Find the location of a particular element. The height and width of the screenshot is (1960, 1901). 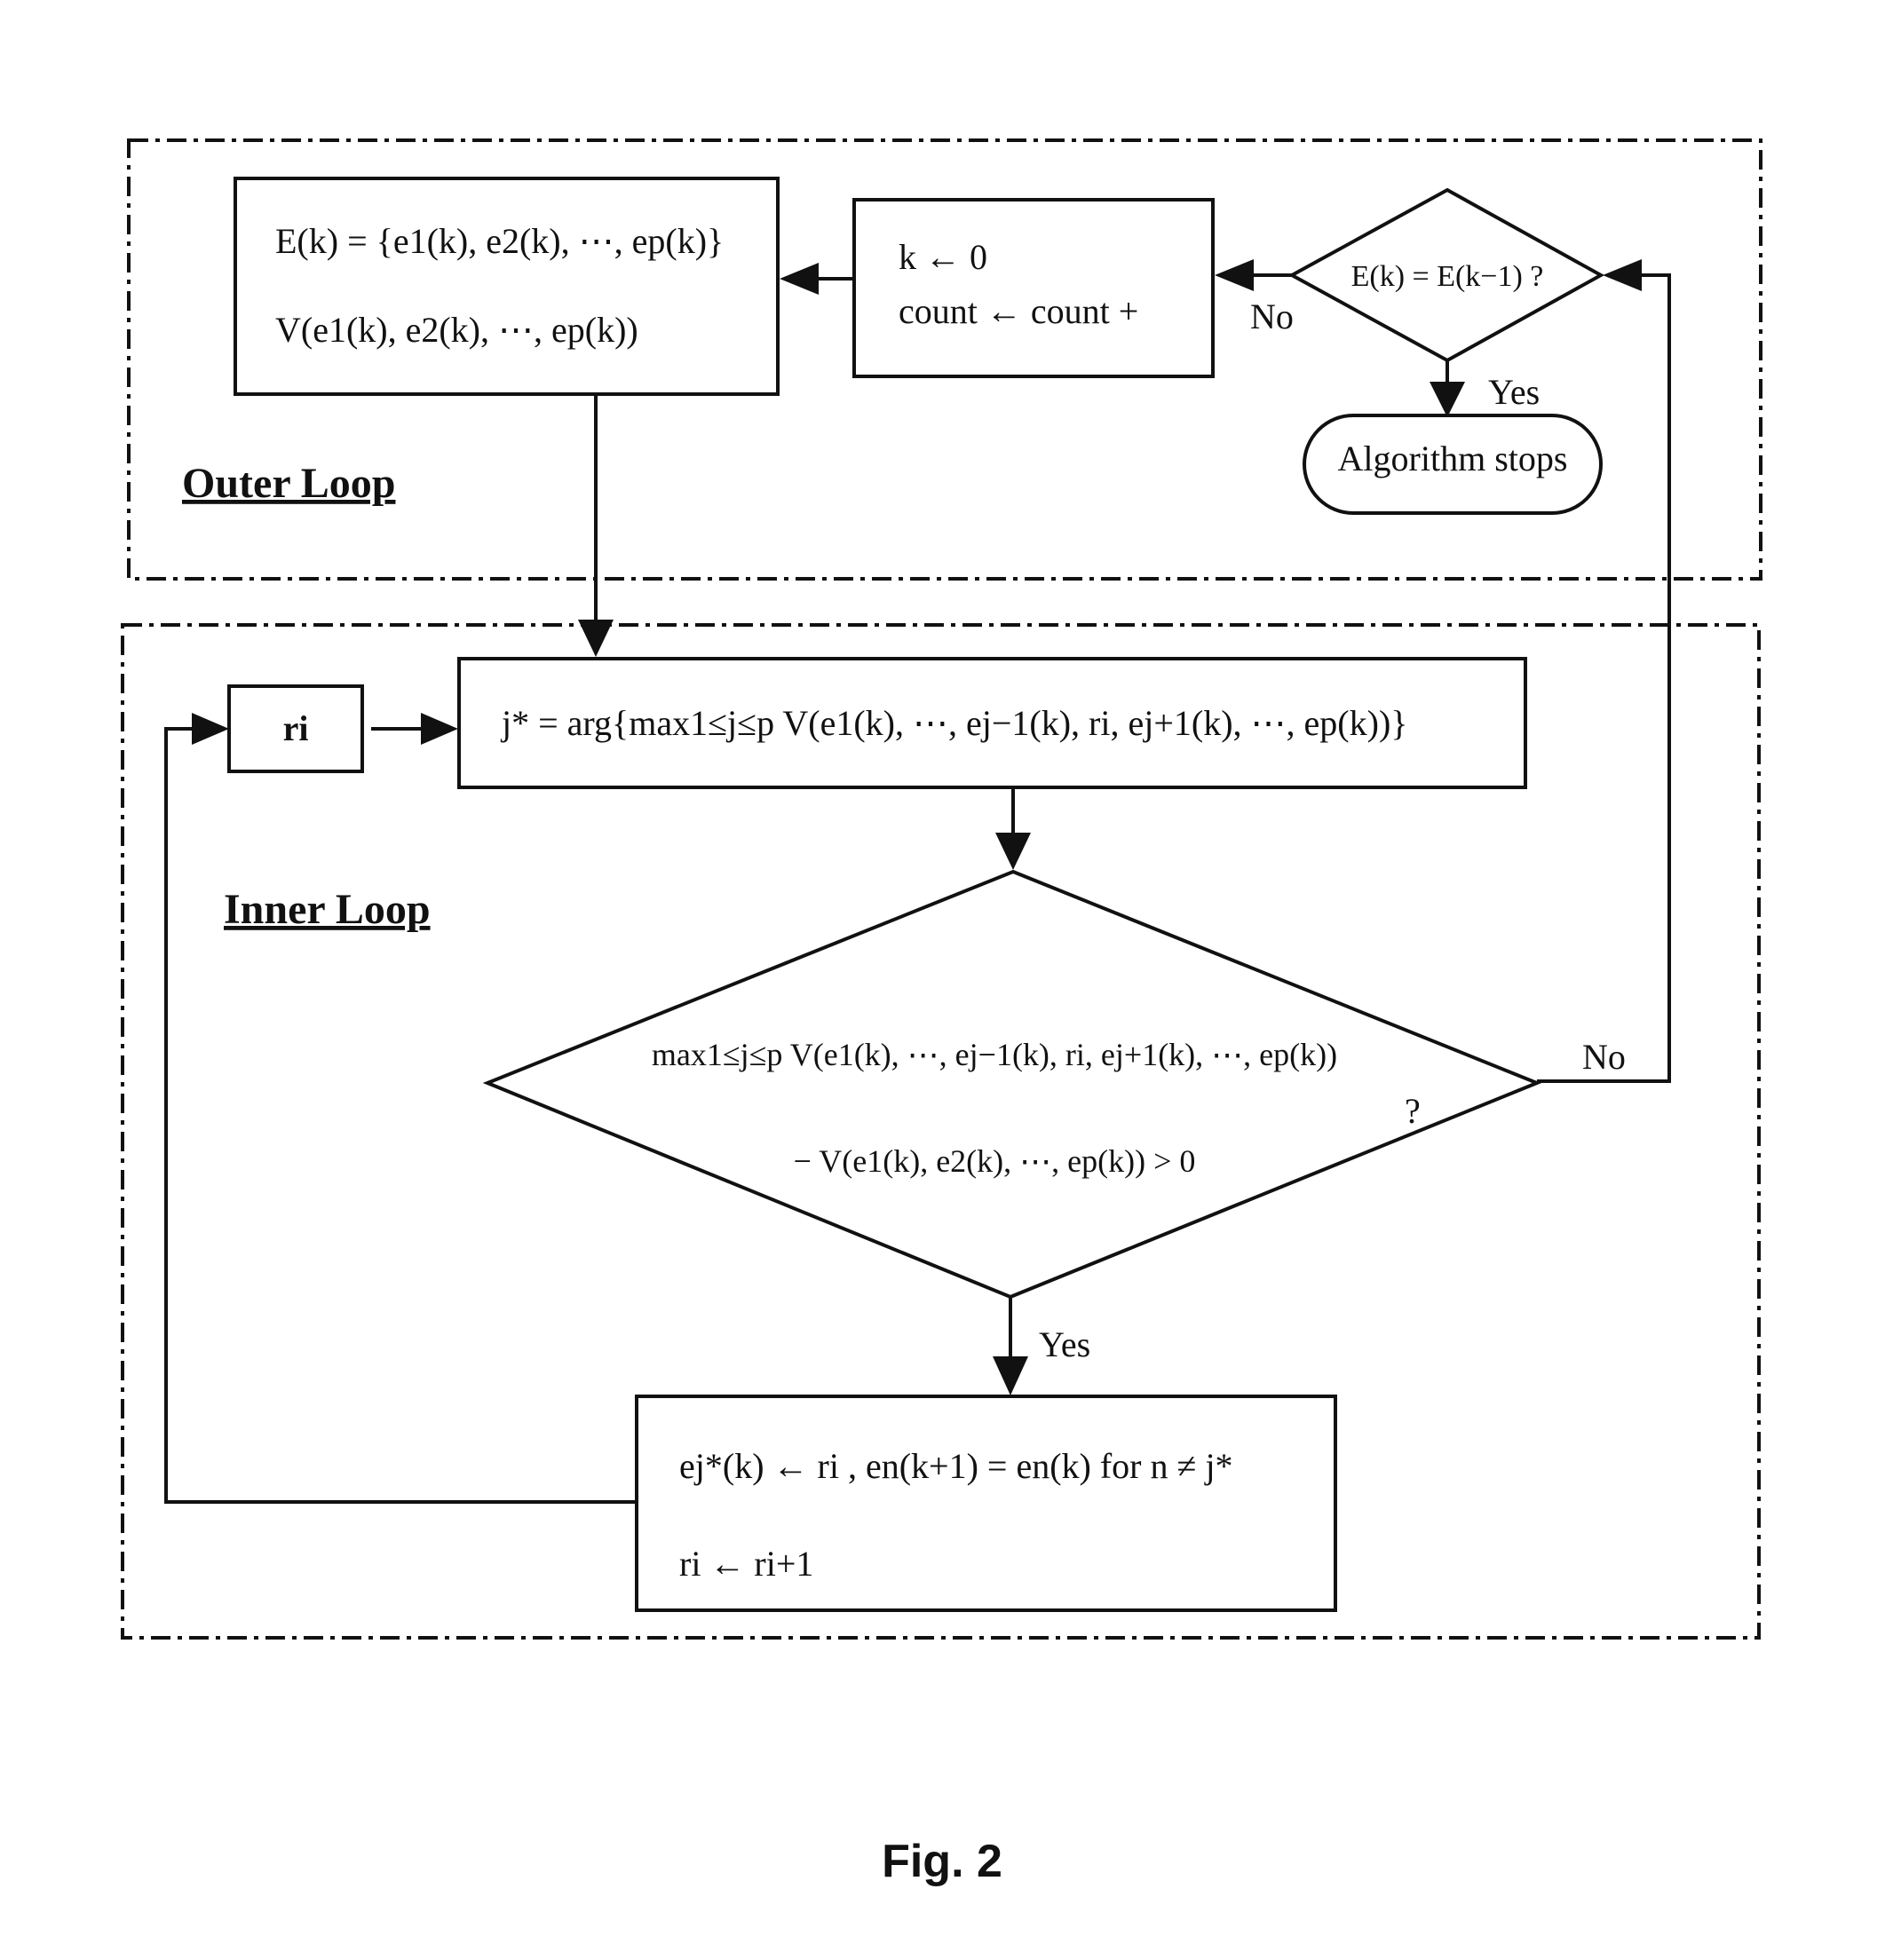

init-line1: k ← 0 is located at coordinates (943, 257).